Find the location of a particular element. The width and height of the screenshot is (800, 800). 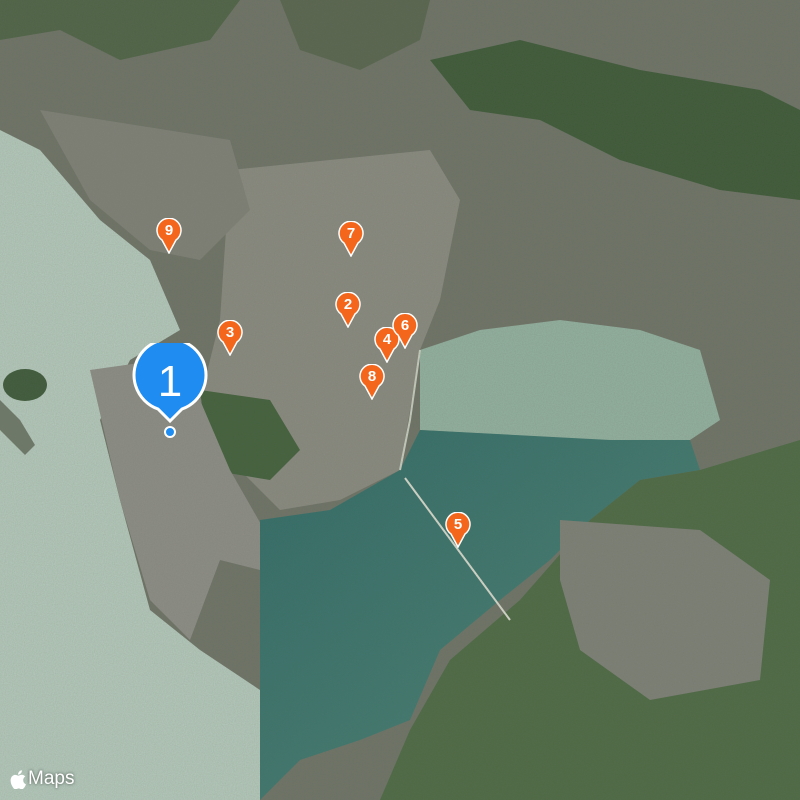

map-pin-label: 6 is located at coordinates (405, 325).